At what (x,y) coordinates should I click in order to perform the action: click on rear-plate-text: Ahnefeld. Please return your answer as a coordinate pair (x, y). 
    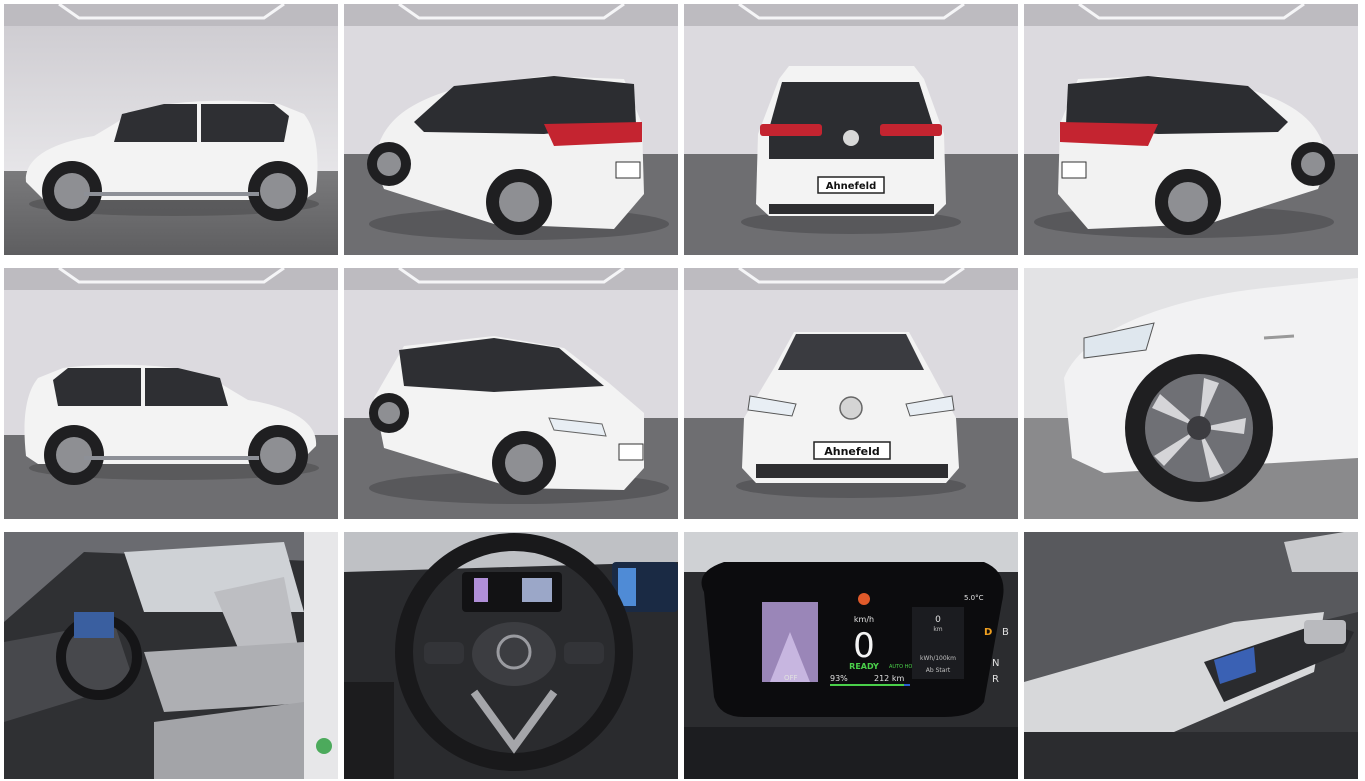
    Looking at the image, I should click on (851, 186).